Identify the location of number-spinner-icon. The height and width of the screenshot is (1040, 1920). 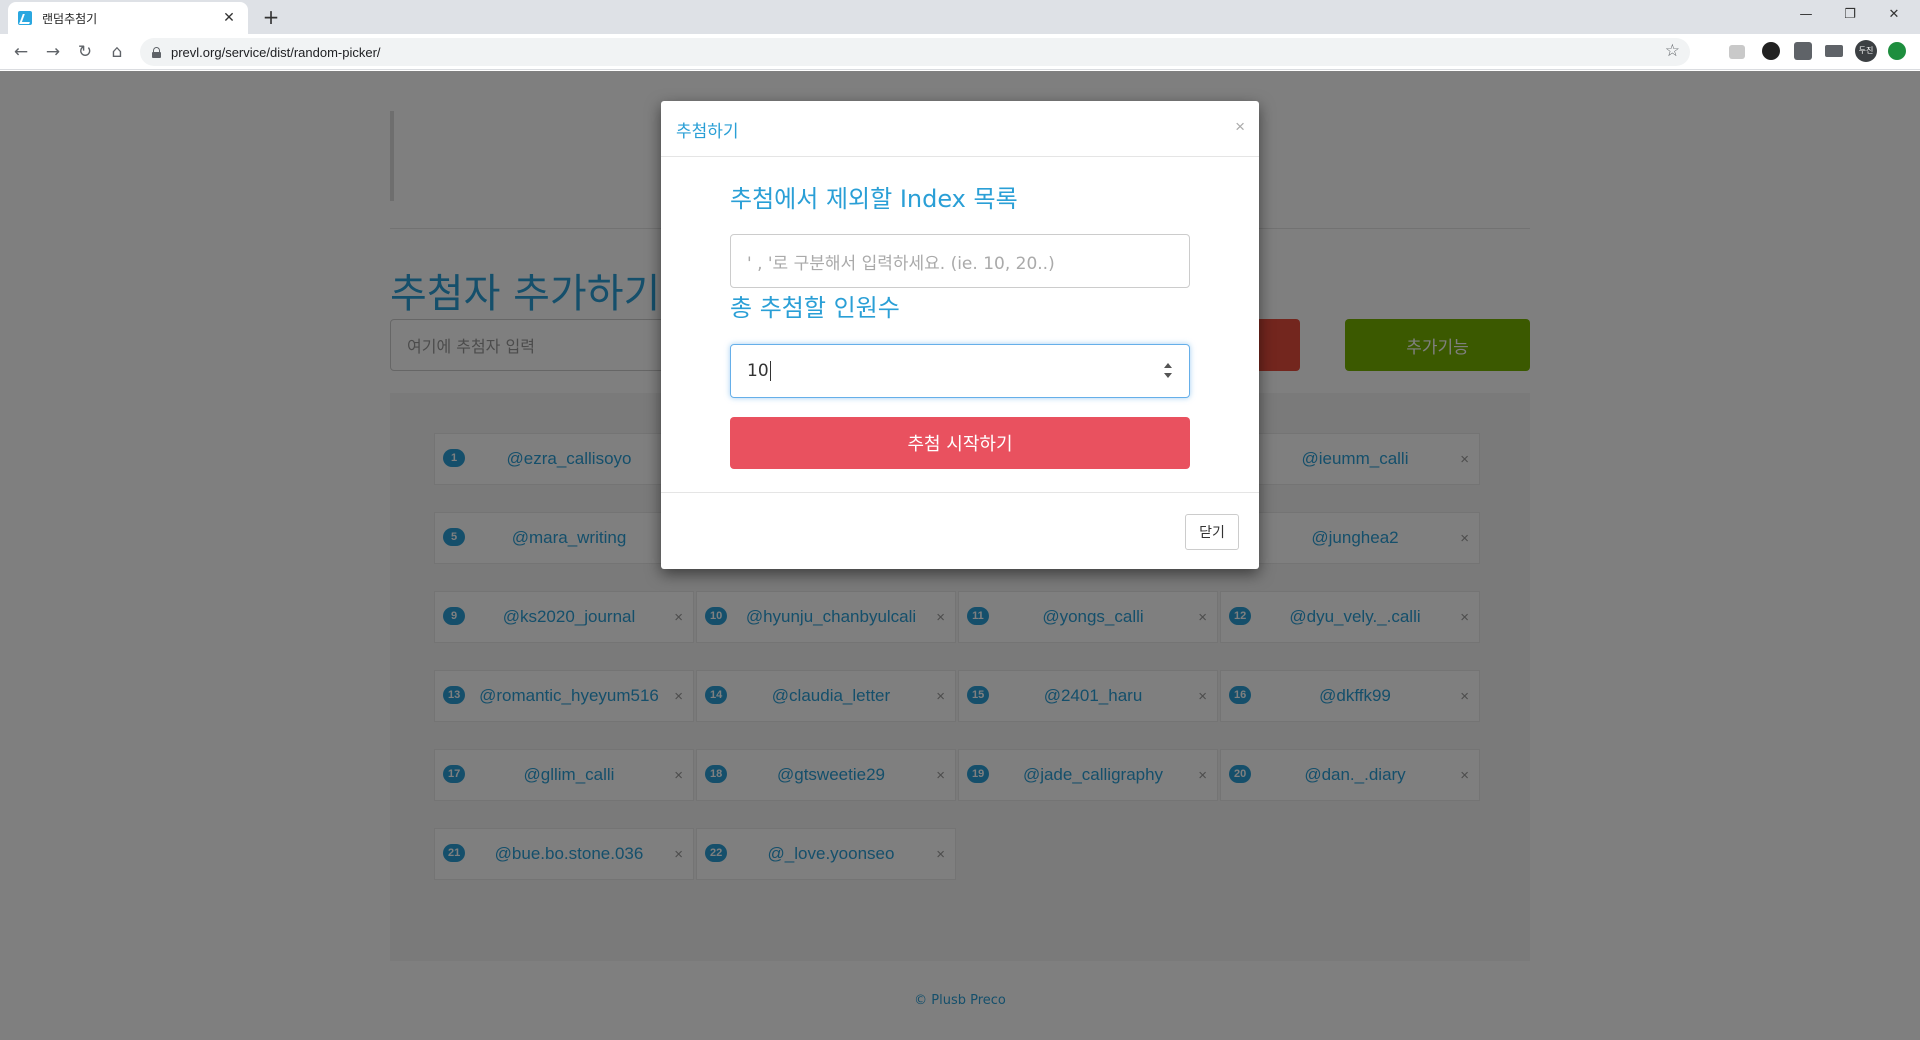
(1168, 372).